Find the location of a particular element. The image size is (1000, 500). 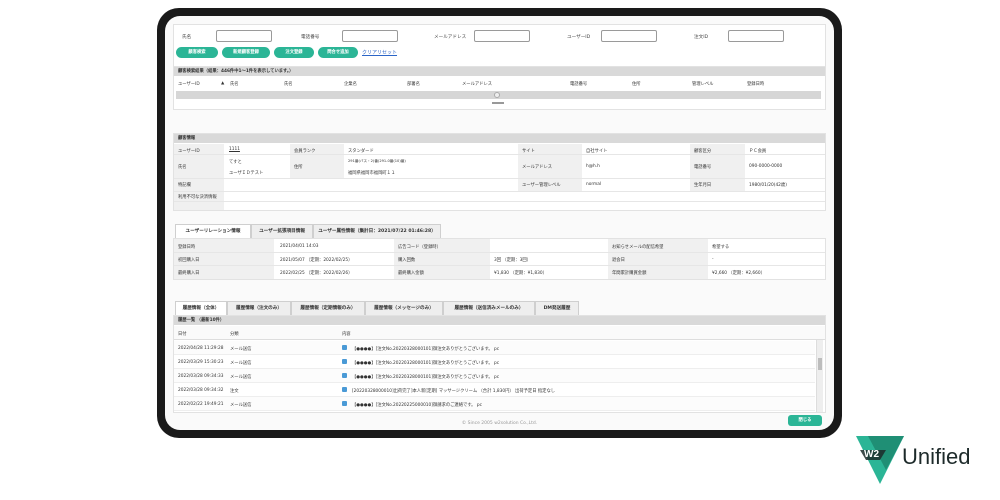

tab-user-relation: ユーザーリレーション情報 is located at coordinates (213, 231).